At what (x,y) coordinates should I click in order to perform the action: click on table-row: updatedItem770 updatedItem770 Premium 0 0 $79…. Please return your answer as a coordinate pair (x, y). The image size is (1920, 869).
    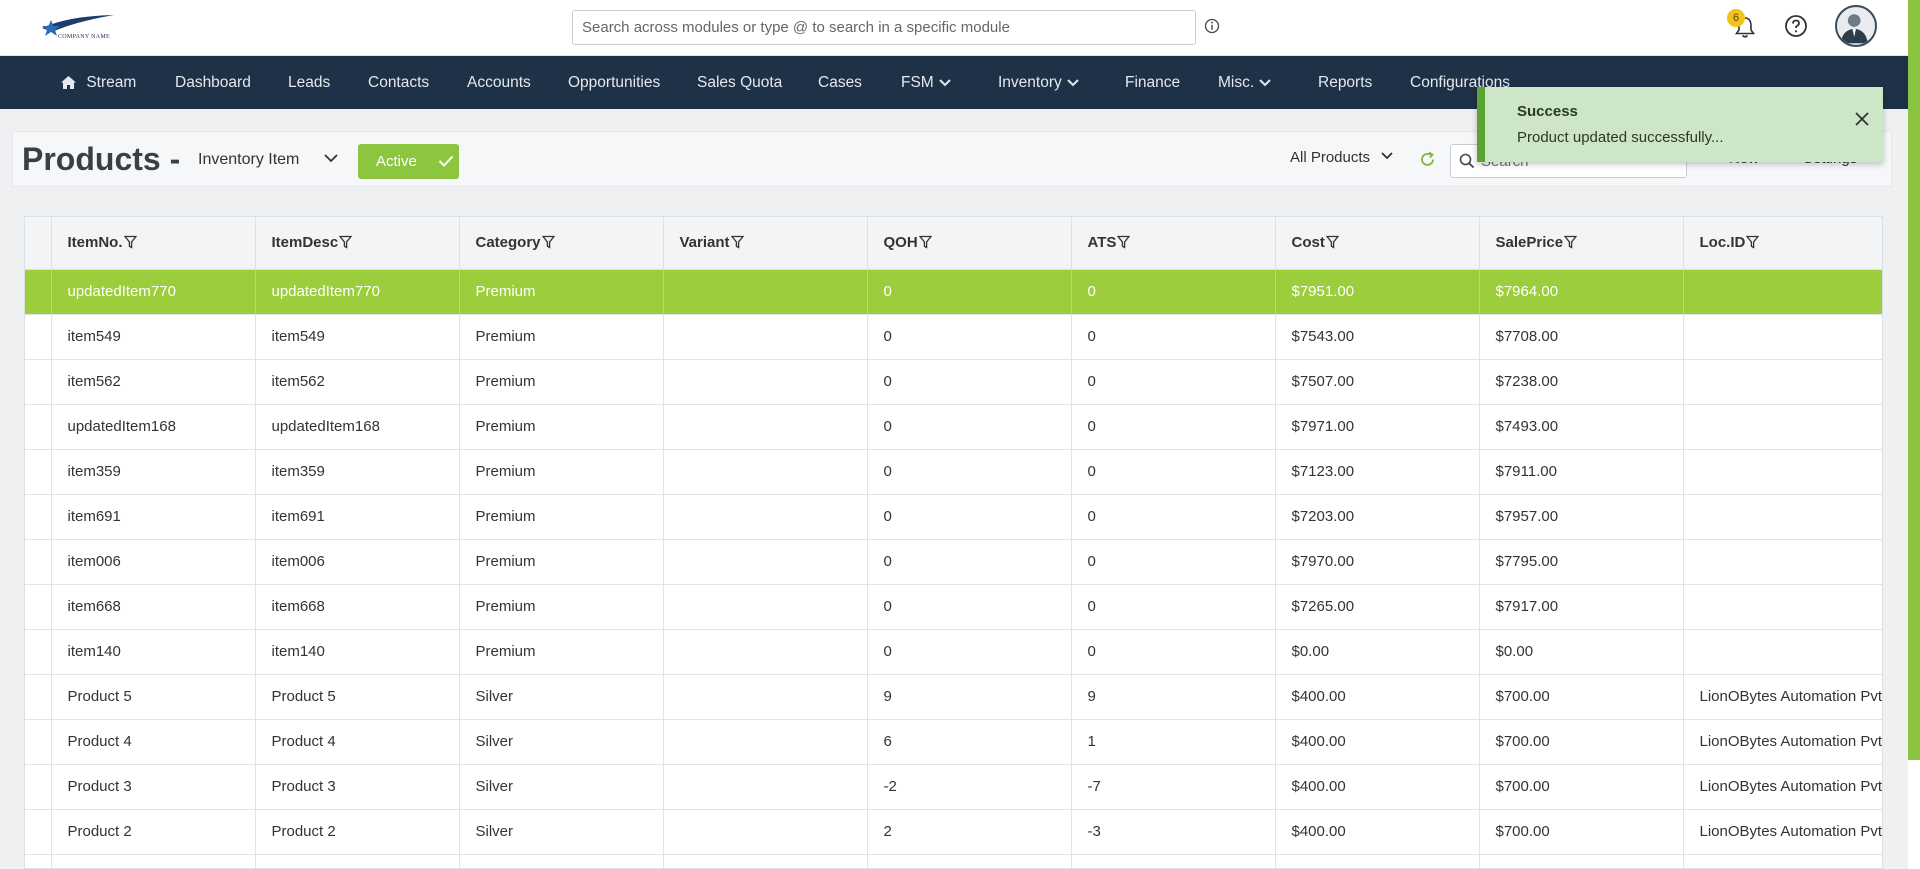
    Looking at the image, I should click on (953, 292).